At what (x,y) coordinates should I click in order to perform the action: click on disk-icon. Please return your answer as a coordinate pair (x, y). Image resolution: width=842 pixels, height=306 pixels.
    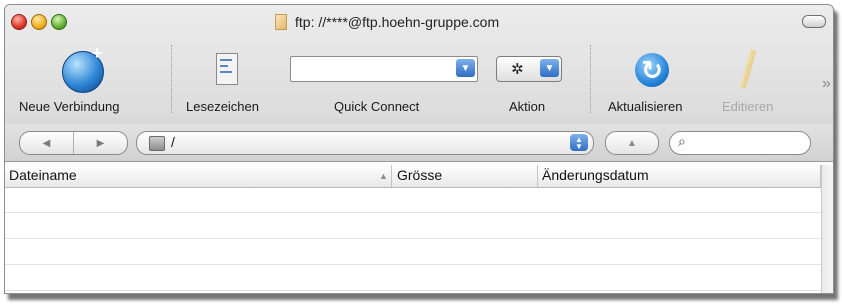
    Looking at the image, I should click on (157, 143).